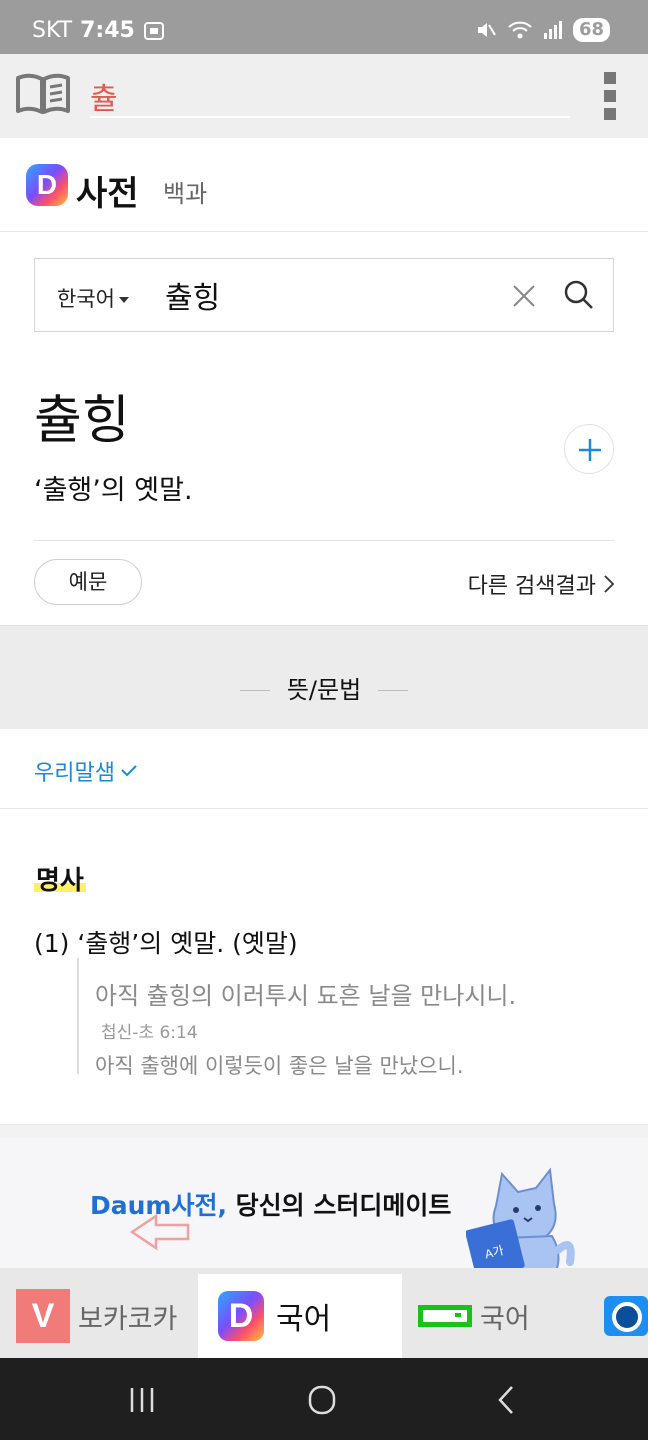 The width and height of the screenshot is (648, 1440). I want to click on tab-daum-korean: D 국어, so click(300, 1316).